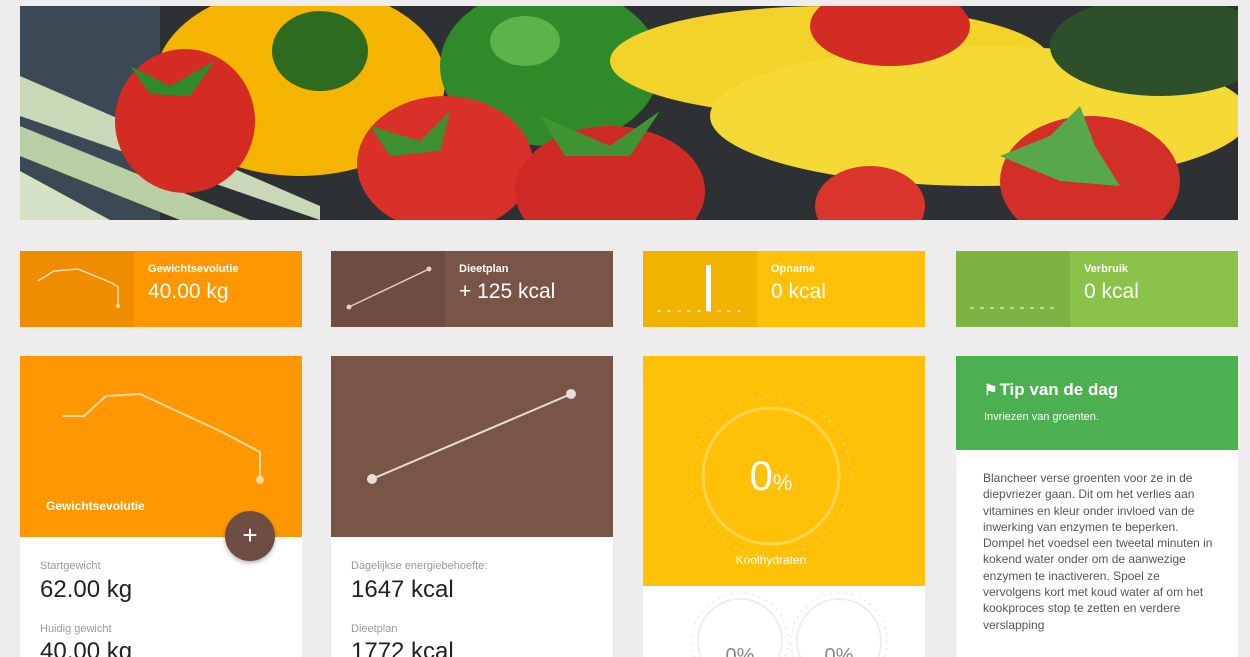 This screenshot has height=657, width=1250. I want to click on carbs-gauge: 0% Koolhydraten, so click(784, 471).